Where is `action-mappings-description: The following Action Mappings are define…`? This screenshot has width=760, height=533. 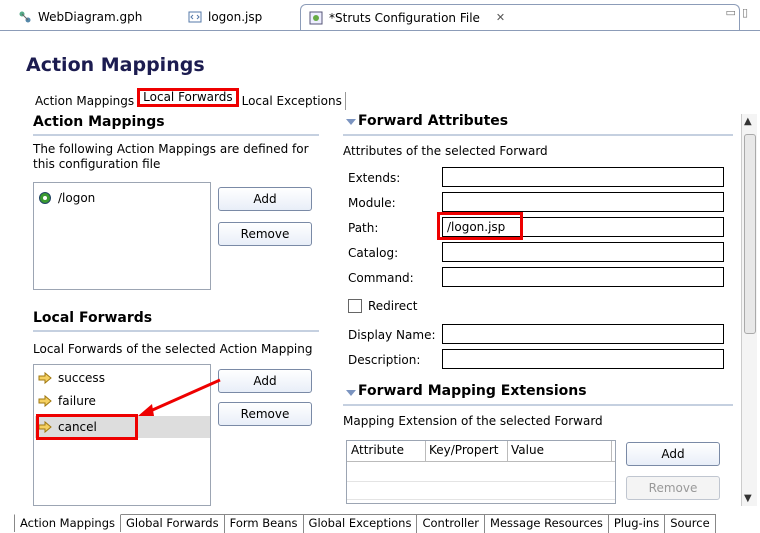 action-mappings-description: The following Action Mappings are define… is located at coordinates (171, 156).